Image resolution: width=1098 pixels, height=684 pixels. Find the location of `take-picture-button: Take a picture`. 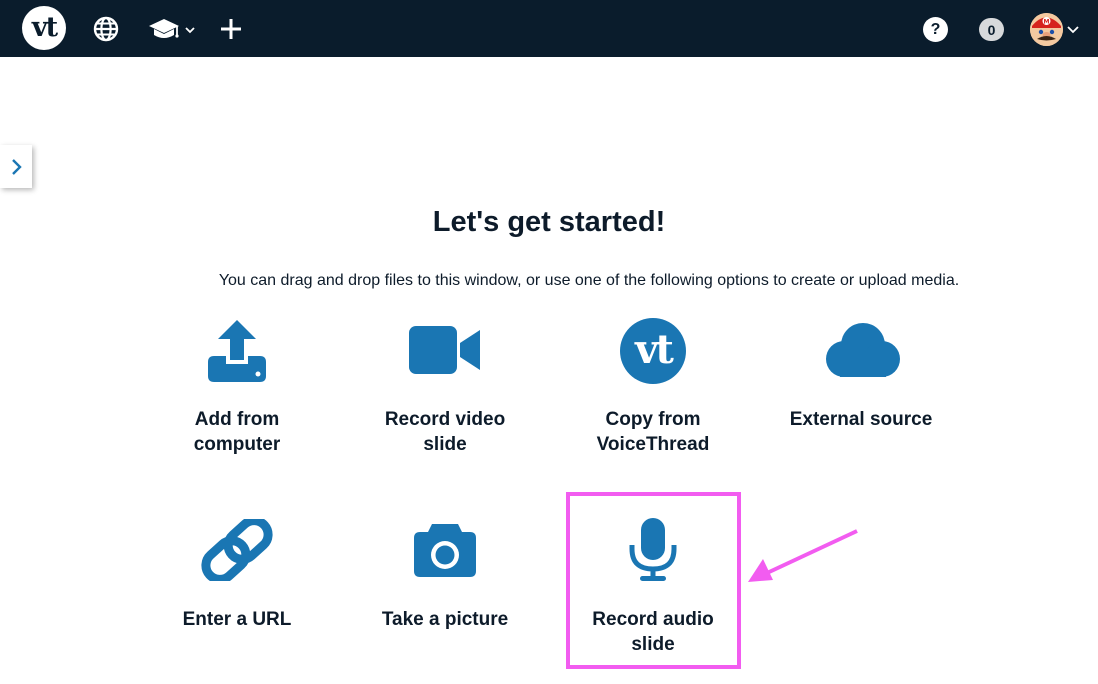

take-picture-button: Take a picture is located at coordinates (445, 575).